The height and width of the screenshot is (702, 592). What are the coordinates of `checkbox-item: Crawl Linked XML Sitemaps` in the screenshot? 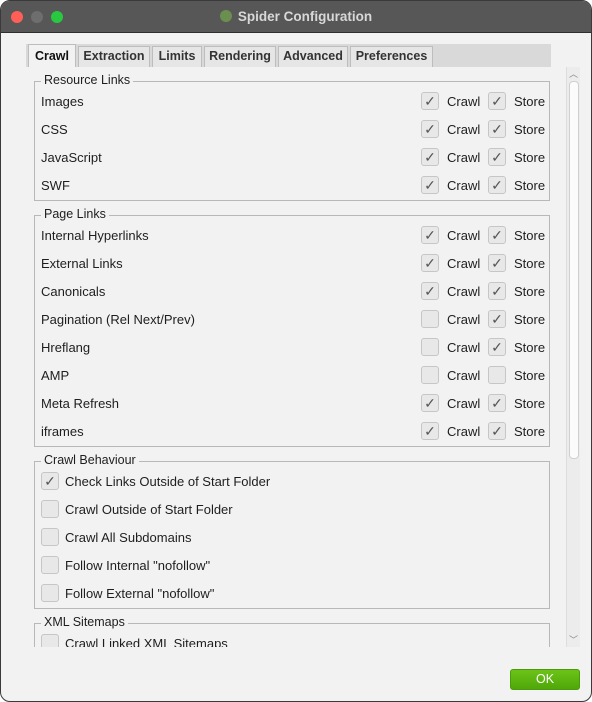 It's located at (291, 640).